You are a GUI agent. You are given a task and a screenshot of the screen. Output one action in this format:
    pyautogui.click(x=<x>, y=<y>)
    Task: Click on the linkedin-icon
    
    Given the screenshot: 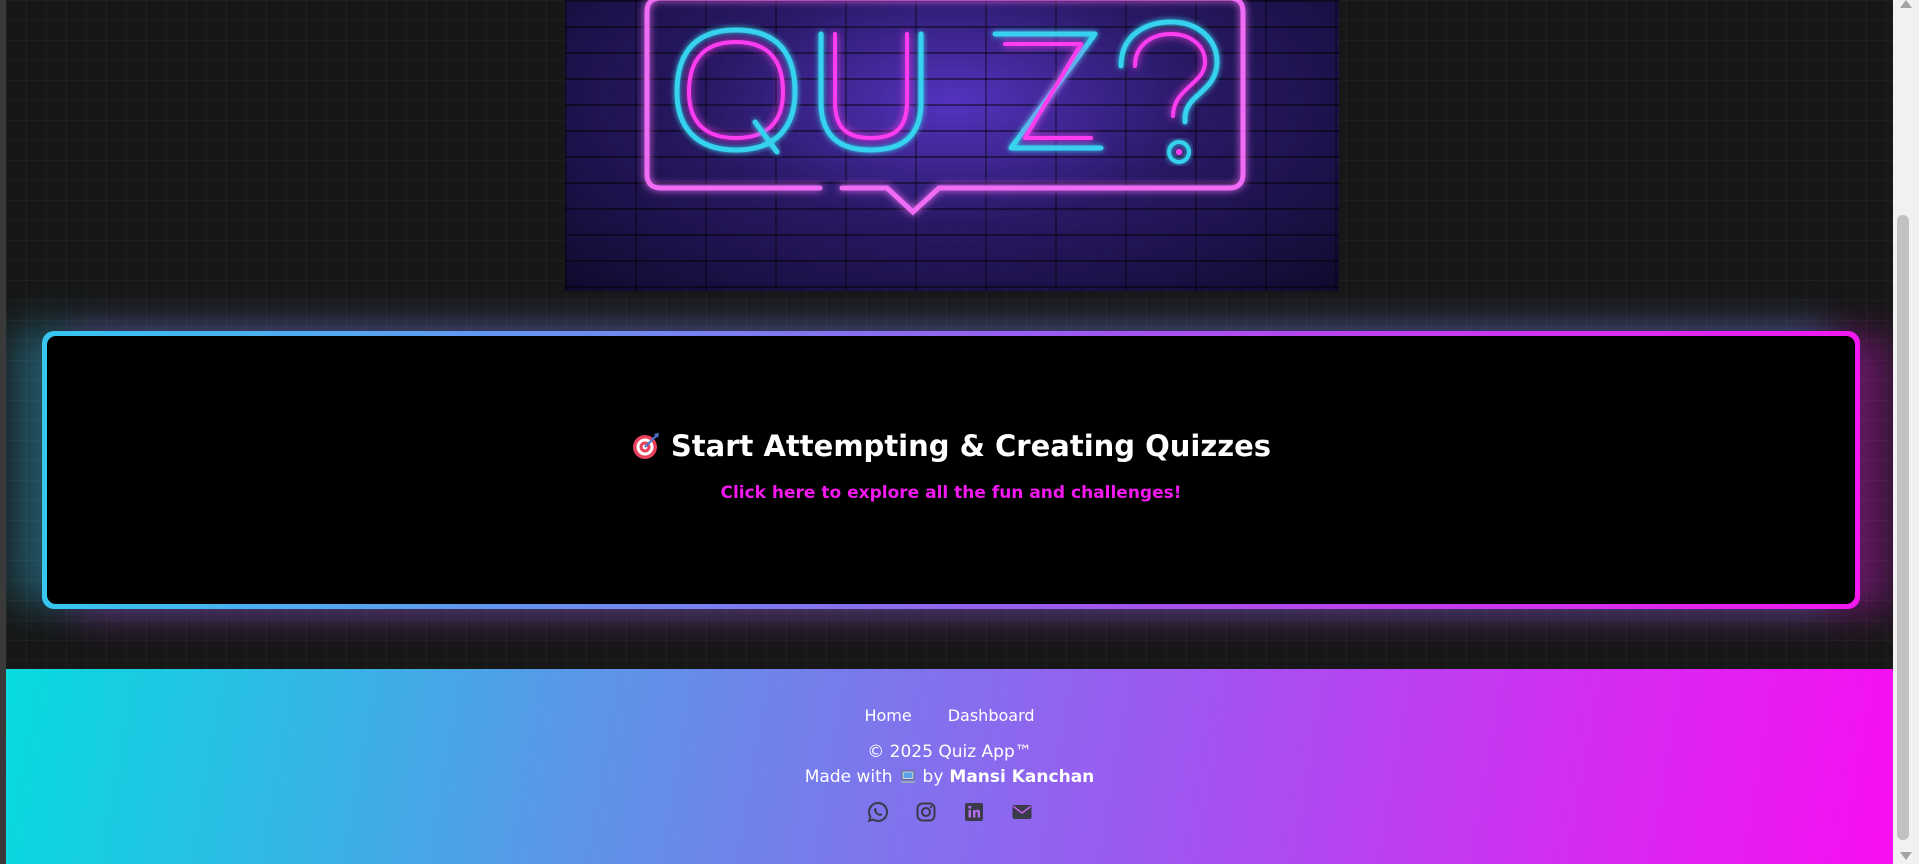 What is the action you would take?
    pyautogui.click(x=973, y=812)
    